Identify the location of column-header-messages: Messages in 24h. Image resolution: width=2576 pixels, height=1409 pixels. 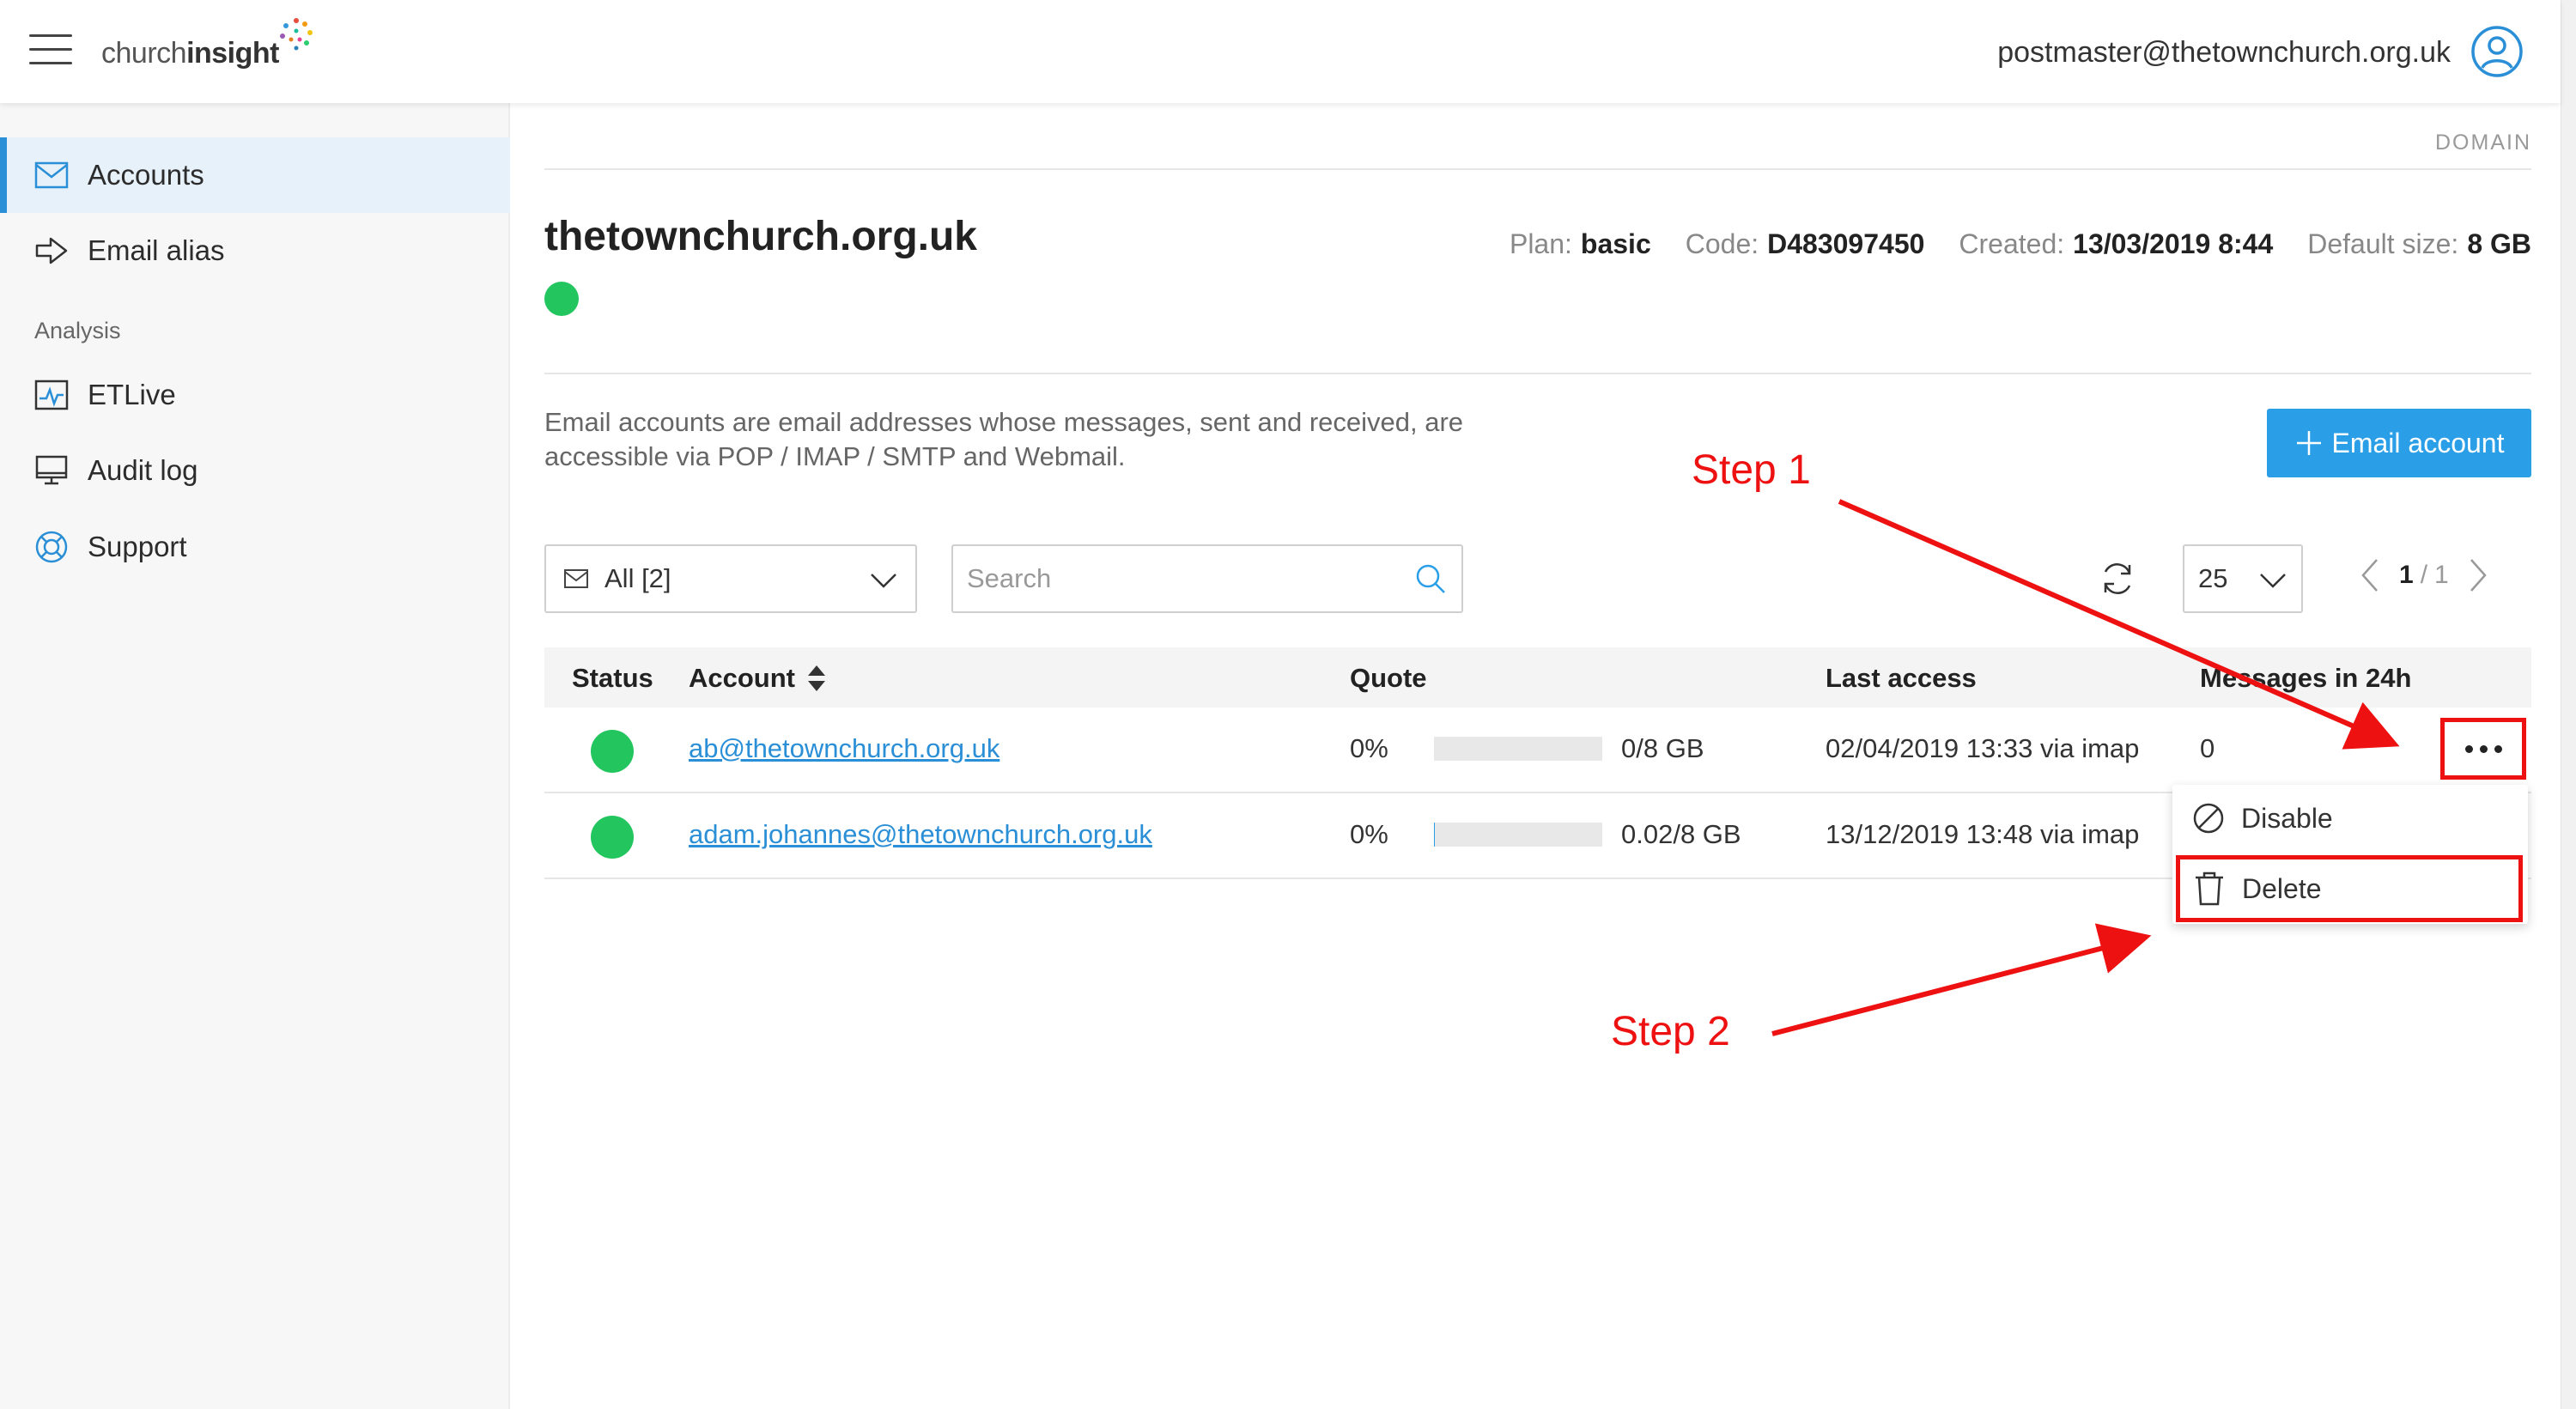
(2306, 678).